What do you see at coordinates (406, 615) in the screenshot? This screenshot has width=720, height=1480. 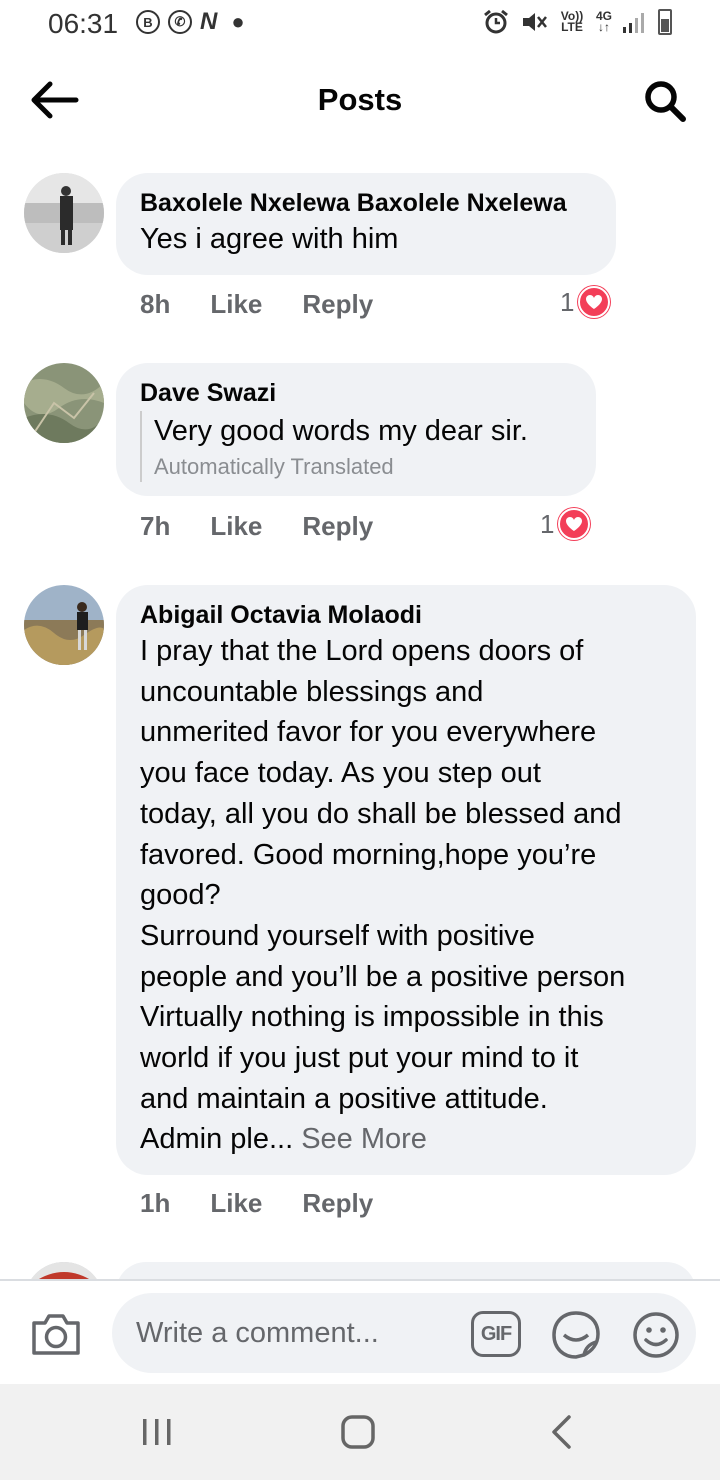 I see `comment-author: Abigail Octavia Molaodi` at bounding box center [406, 615].